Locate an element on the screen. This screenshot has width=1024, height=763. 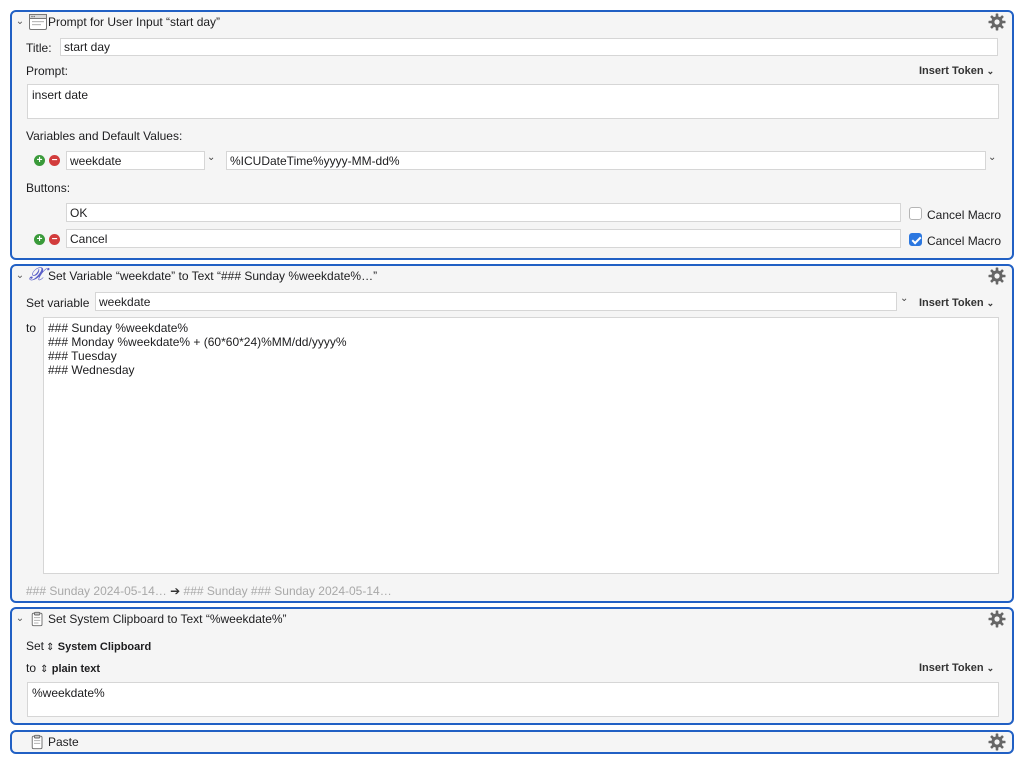
buttons-label: Buttons: is located at coordinates (48, 188).